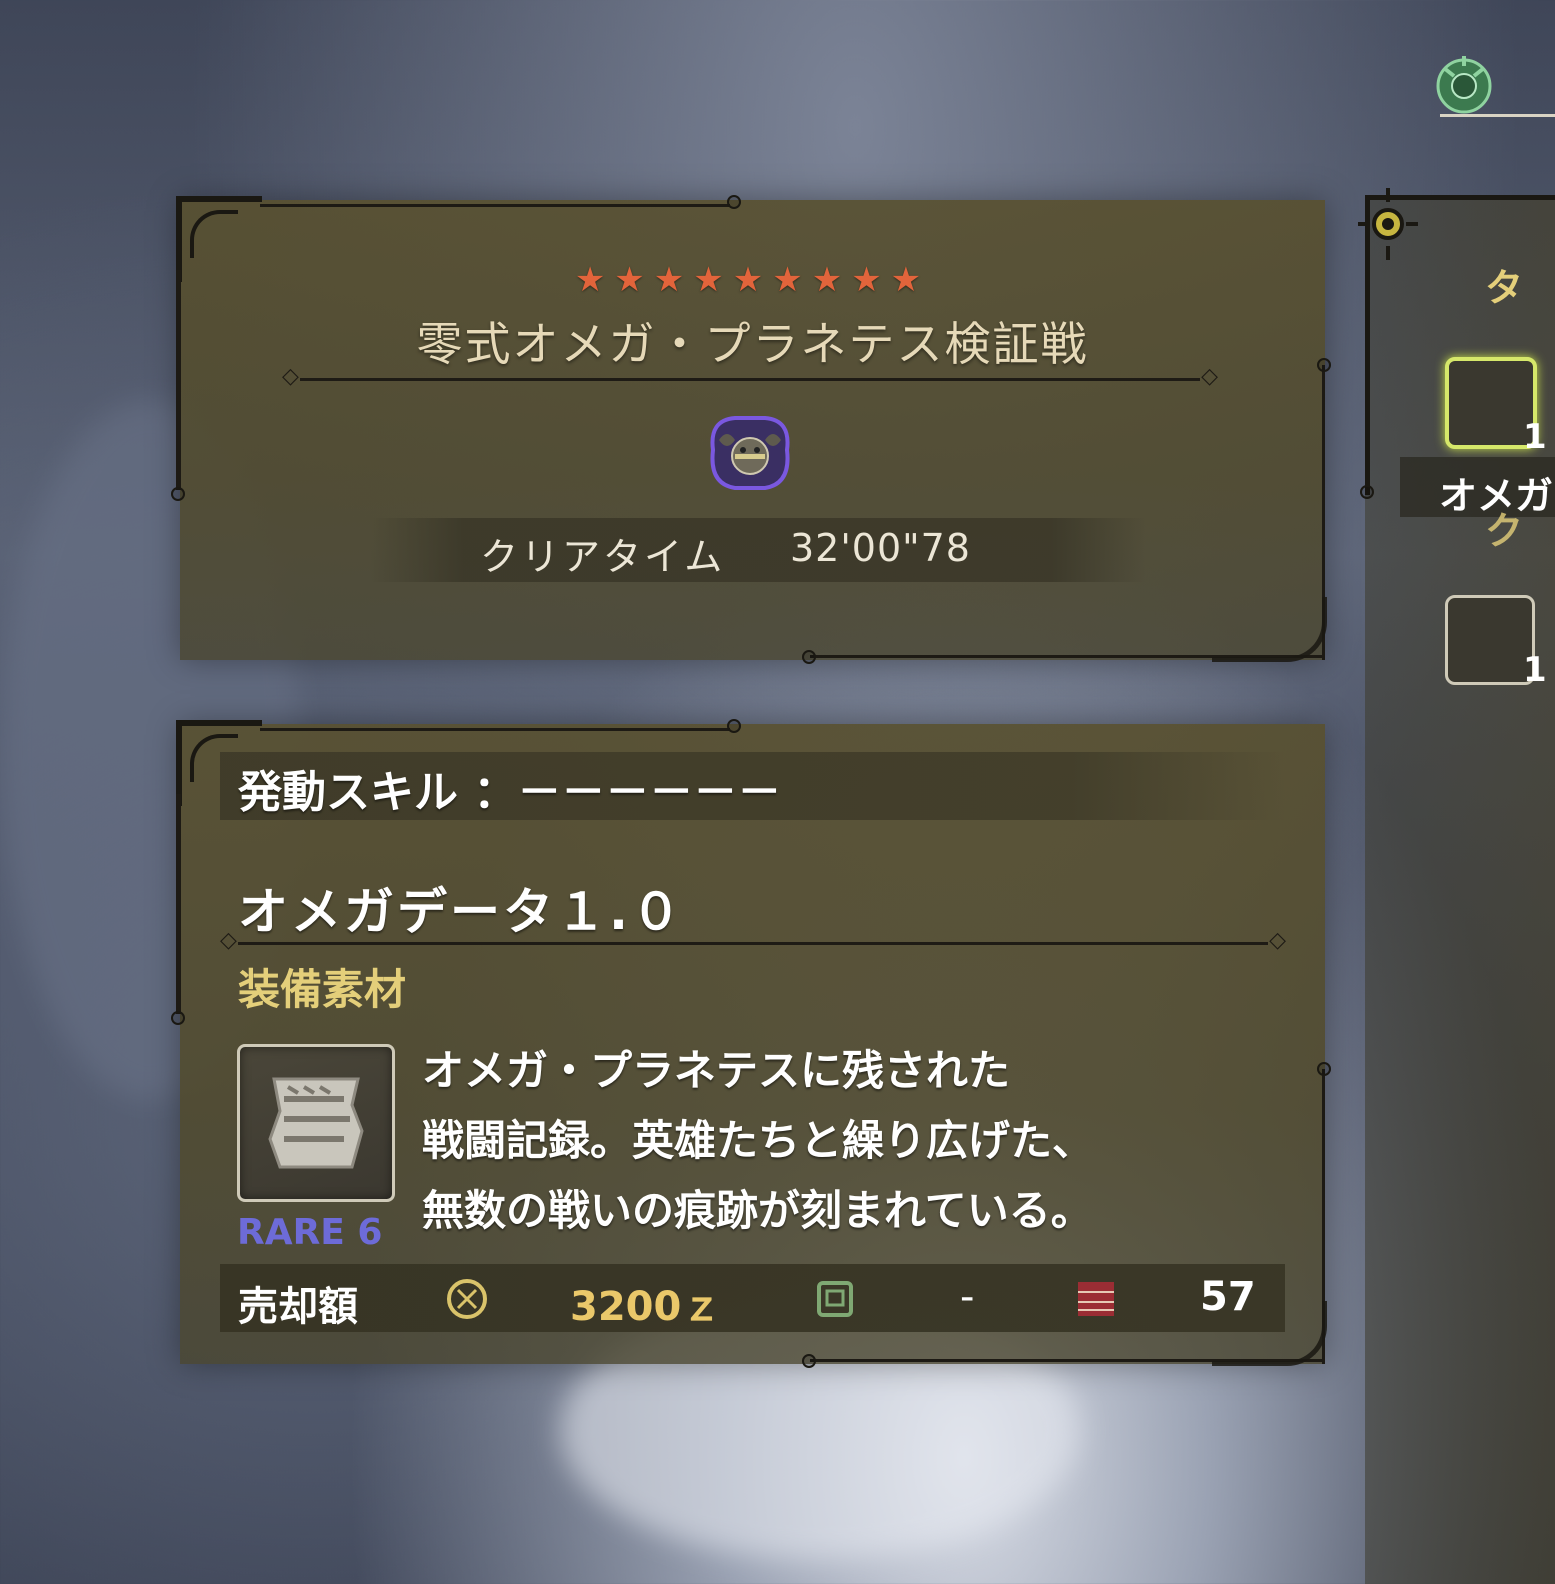  What do you see at coordinates (467, 1299) in the screenshot?
I see `zenny-icon` at bounding box center [467, 1299].